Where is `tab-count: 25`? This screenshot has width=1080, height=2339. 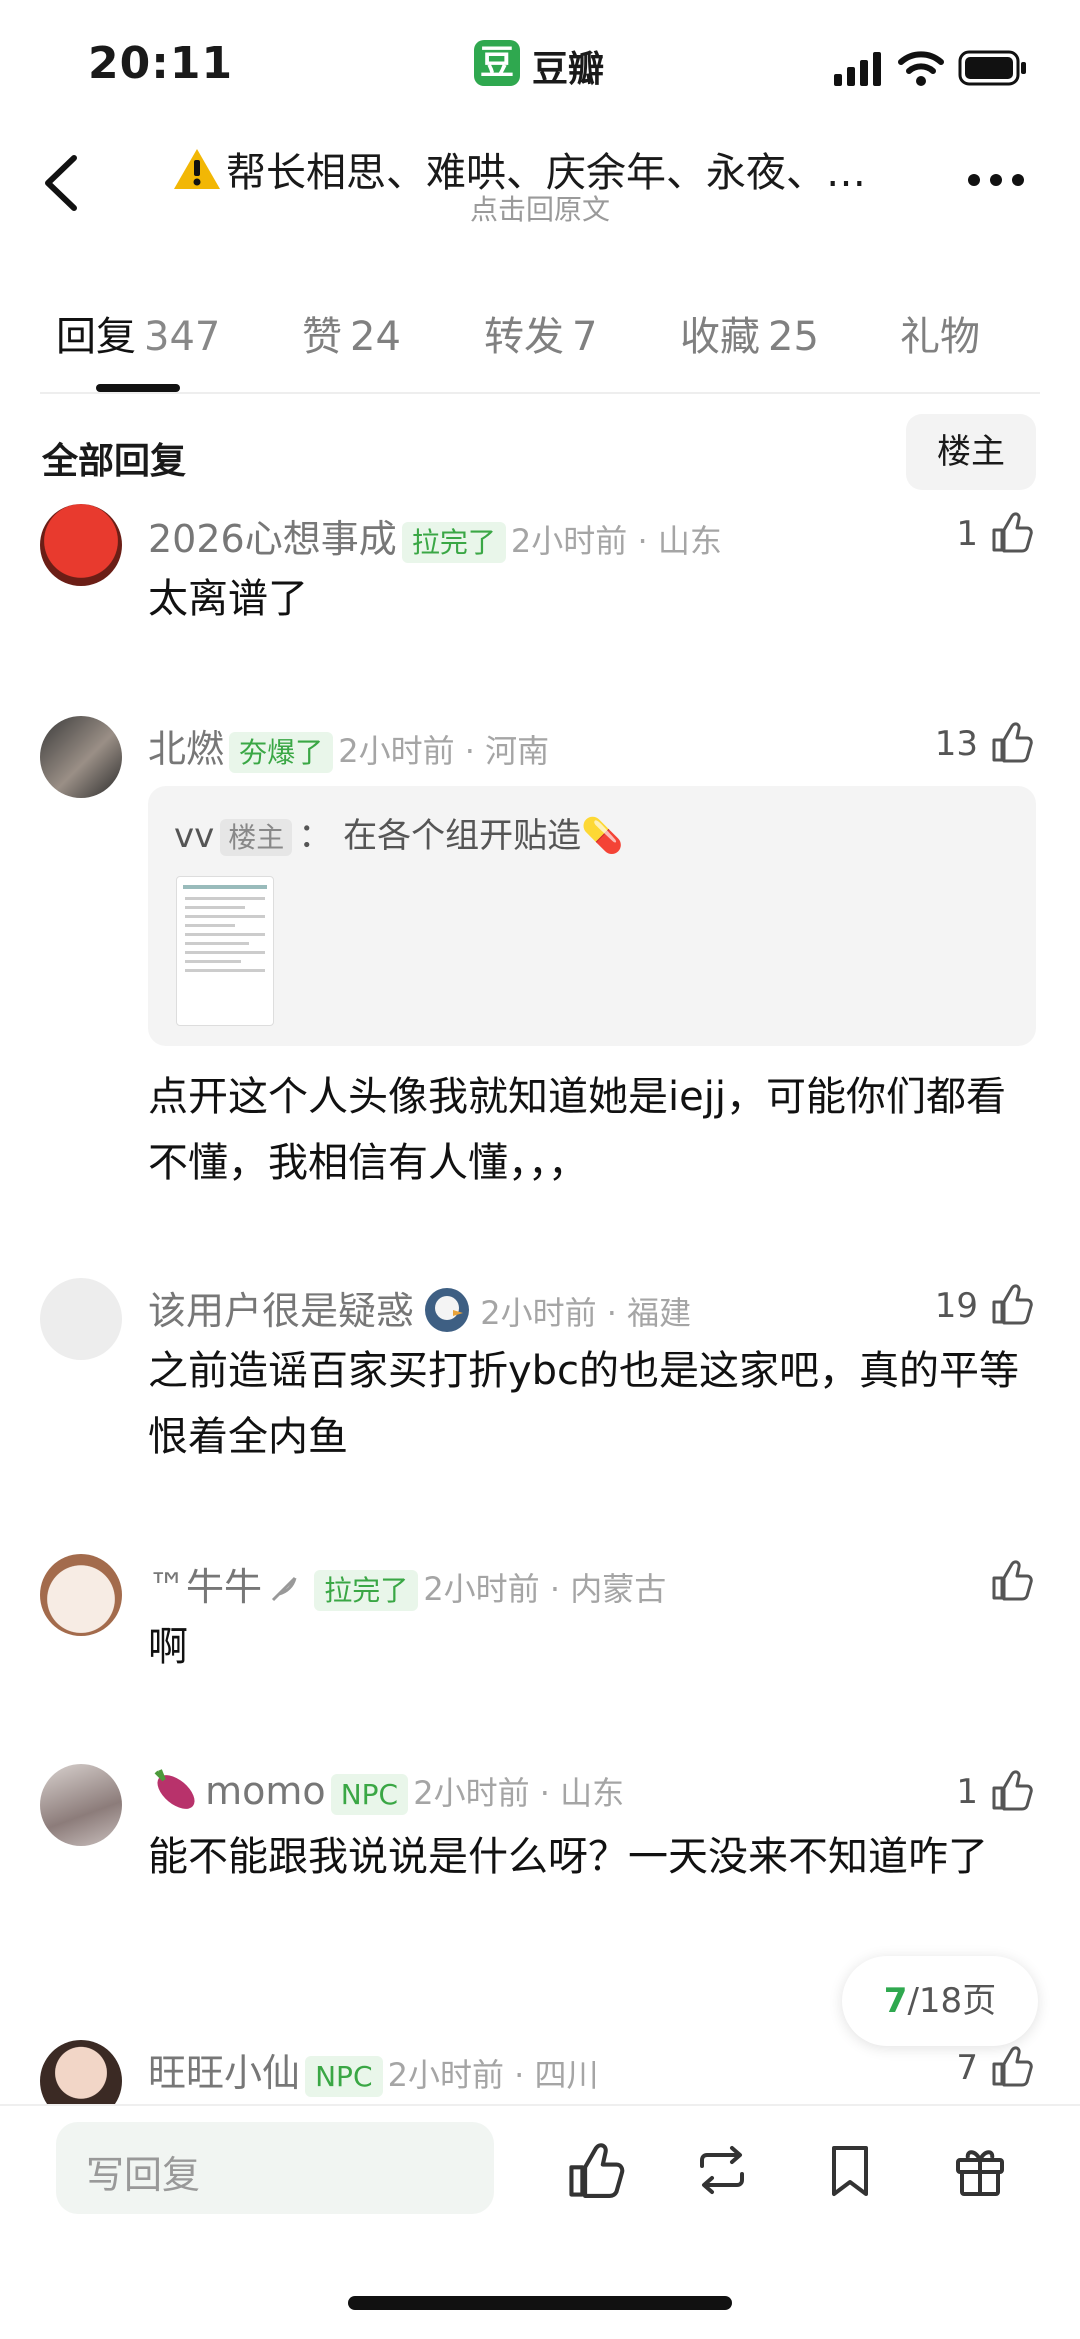 tab-count: 25 is located at coordinates (793, 337).